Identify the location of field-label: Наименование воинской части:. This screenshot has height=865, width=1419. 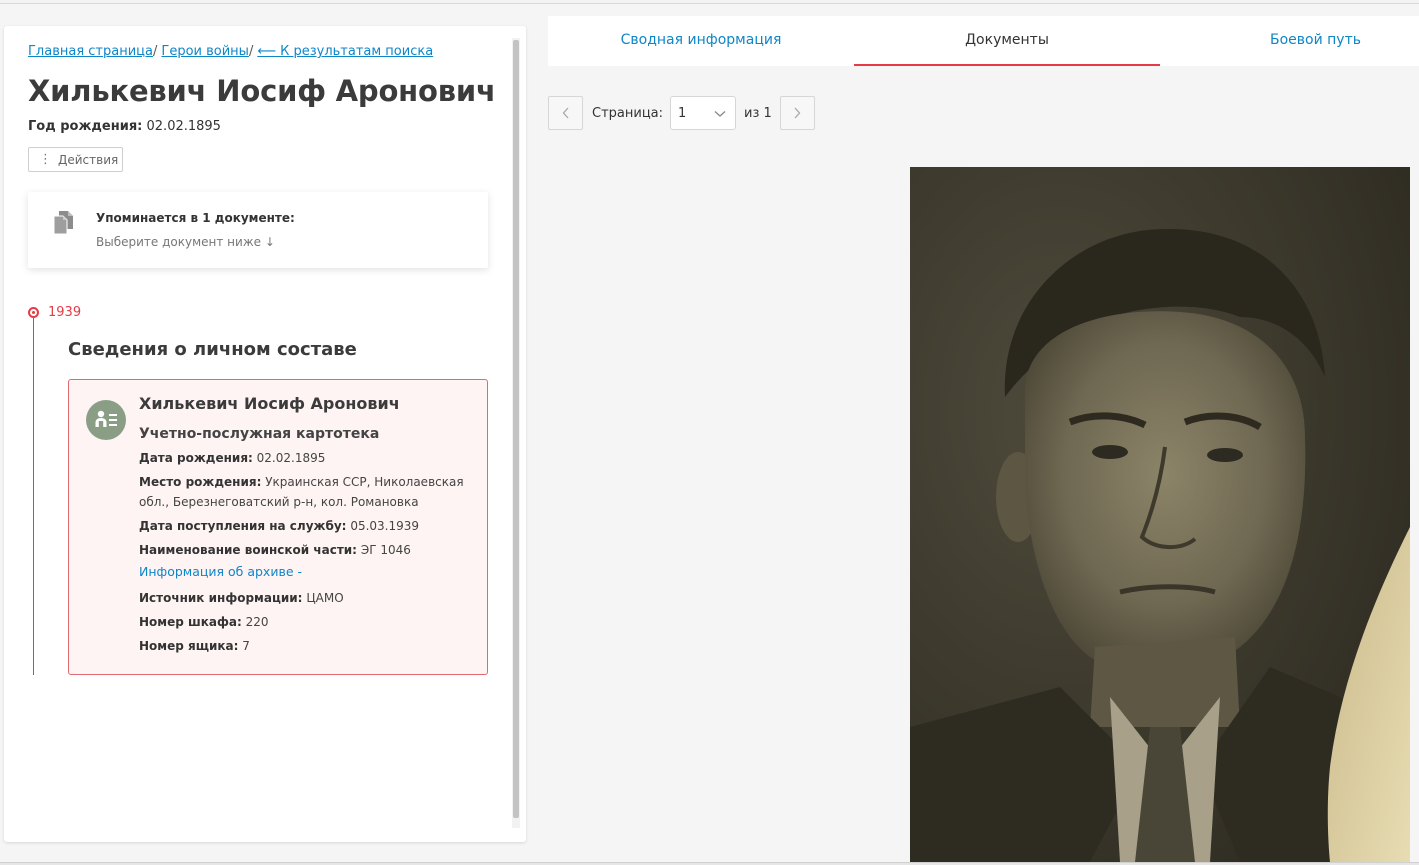
(248, 550).